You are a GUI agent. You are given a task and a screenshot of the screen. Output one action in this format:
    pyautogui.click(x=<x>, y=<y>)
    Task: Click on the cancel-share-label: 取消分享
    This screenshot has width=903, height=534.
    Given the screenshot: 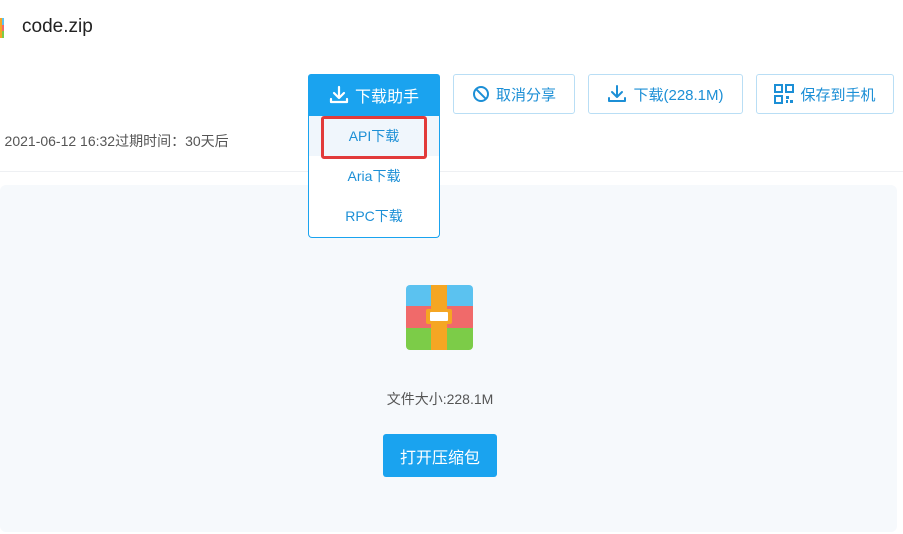 What is the action you would take?
    pyautogui.click(x=525, y=95)
    